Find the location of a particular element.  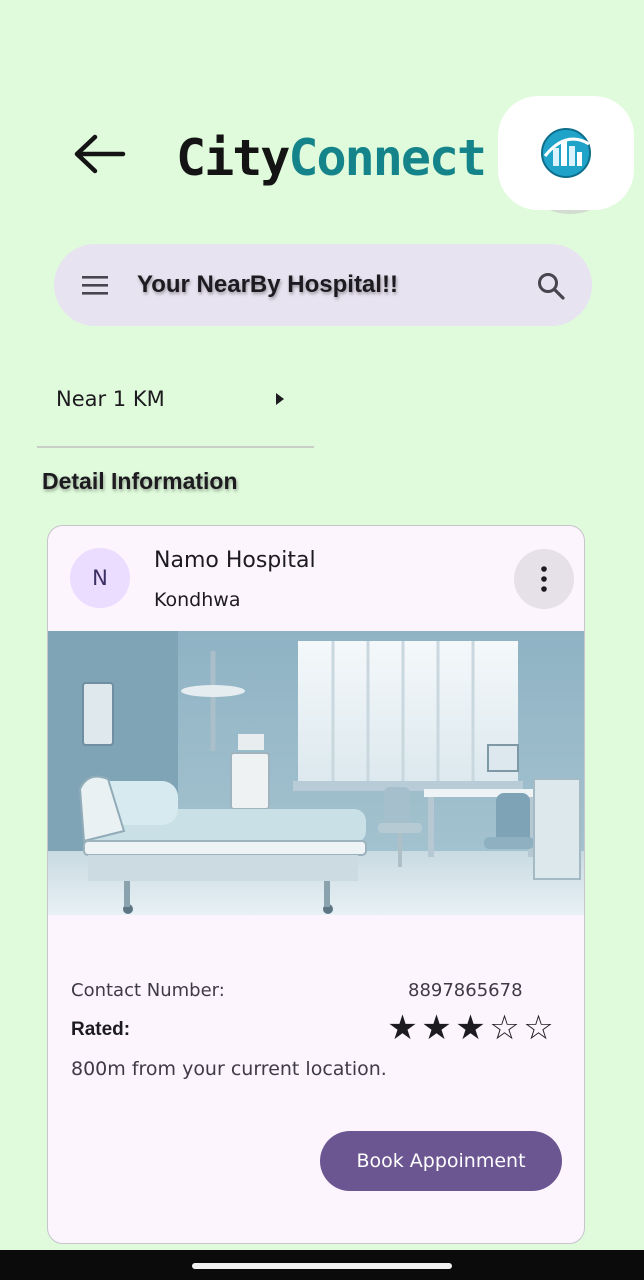

distance-filter-label: Near 1 KM is located at coordinates (110, 399).